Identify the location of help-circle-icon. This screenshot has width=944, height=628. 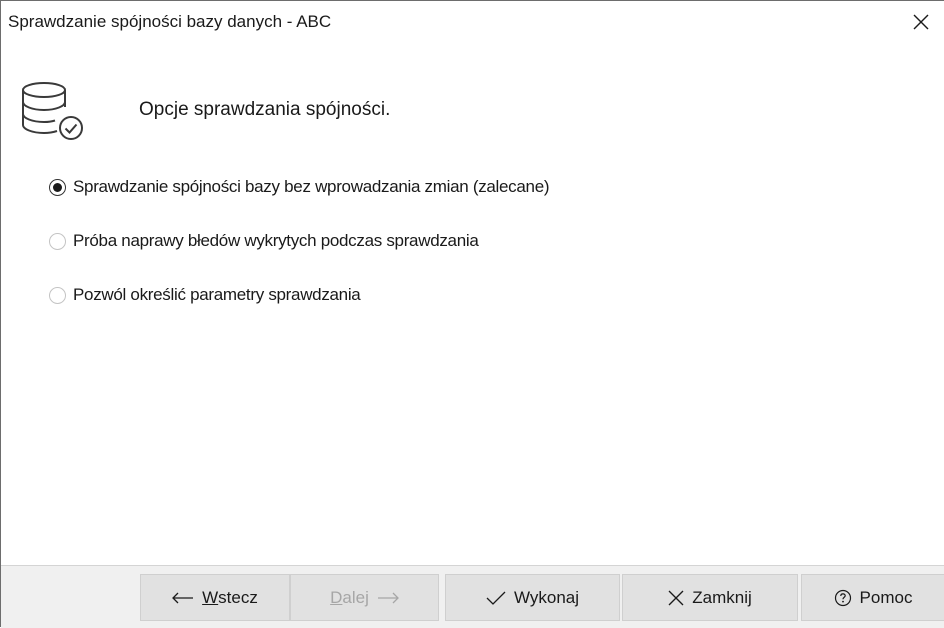
(843, 598).